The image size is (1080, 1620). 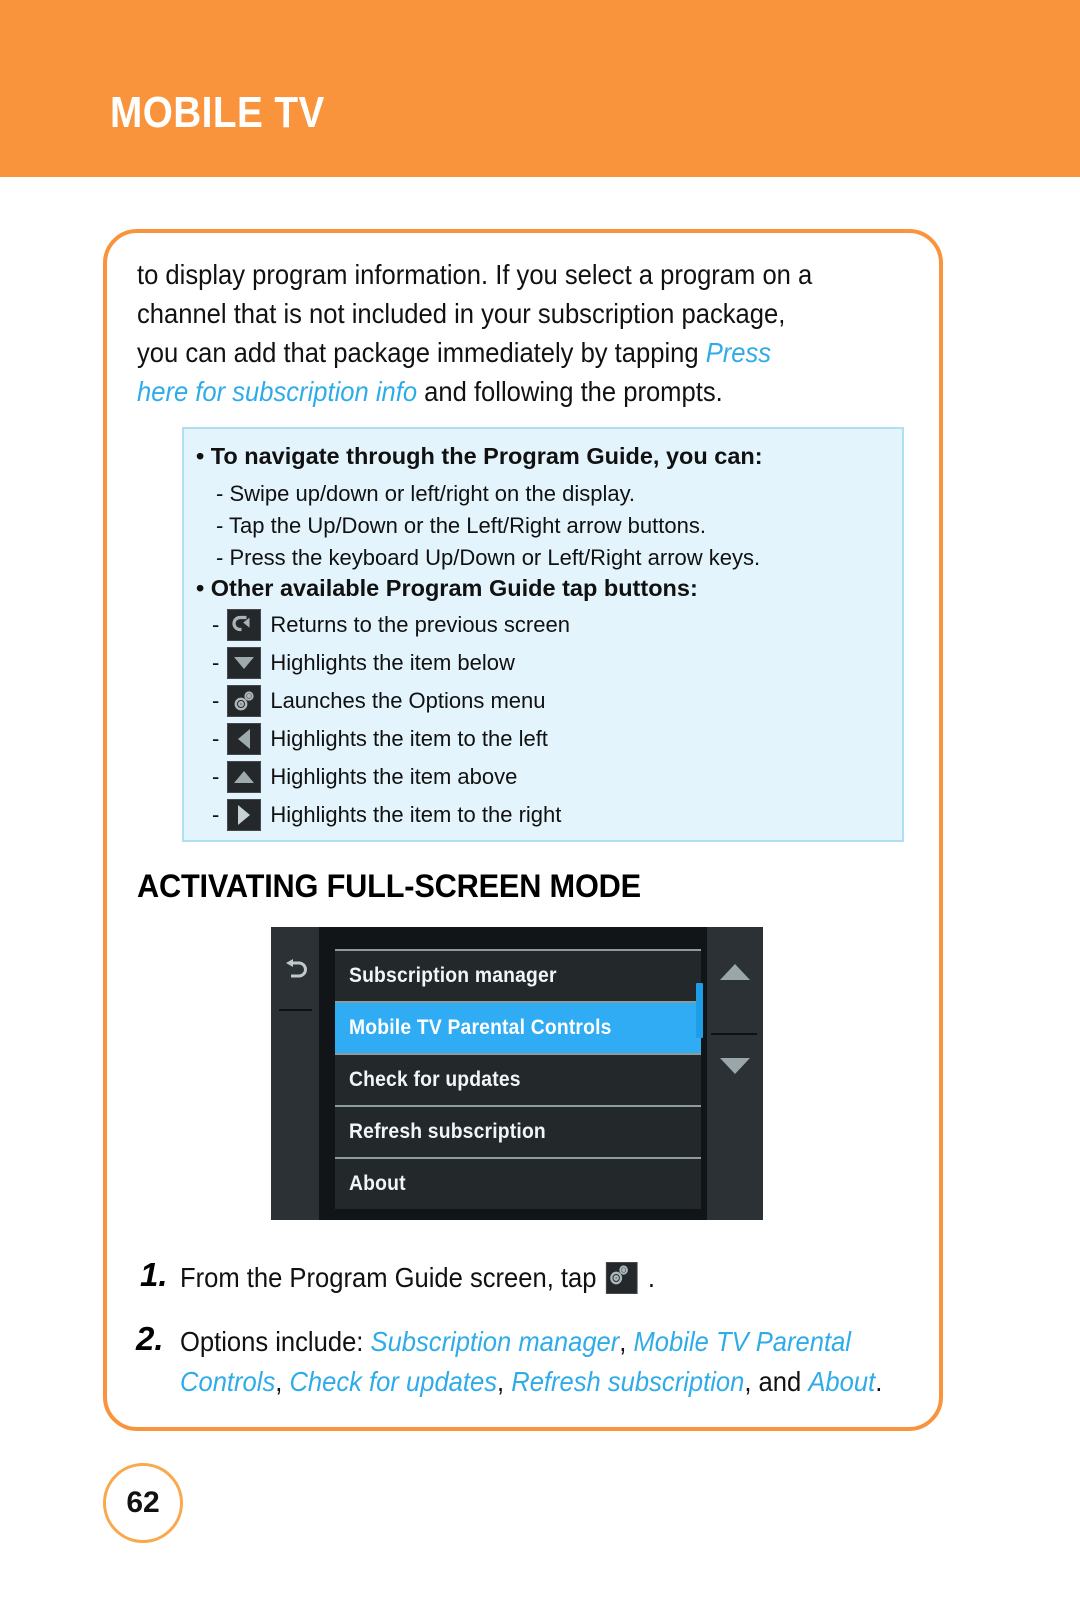 What do you see at coordinates (416, 814) in the screenshot?
I see `tap-button-label-right: Highlights the item to the right` at bounding box center [416, 814].